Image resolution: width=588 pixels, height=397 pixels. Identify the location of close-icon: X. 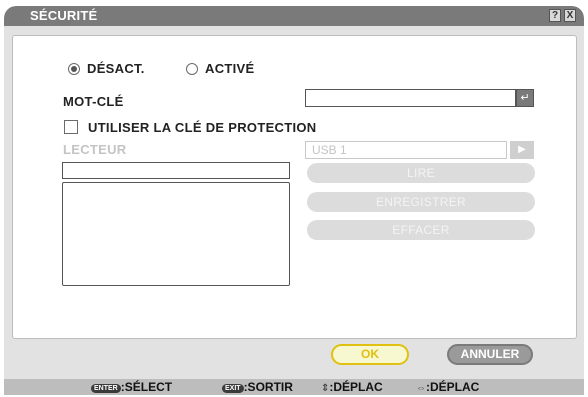
(570, 15).